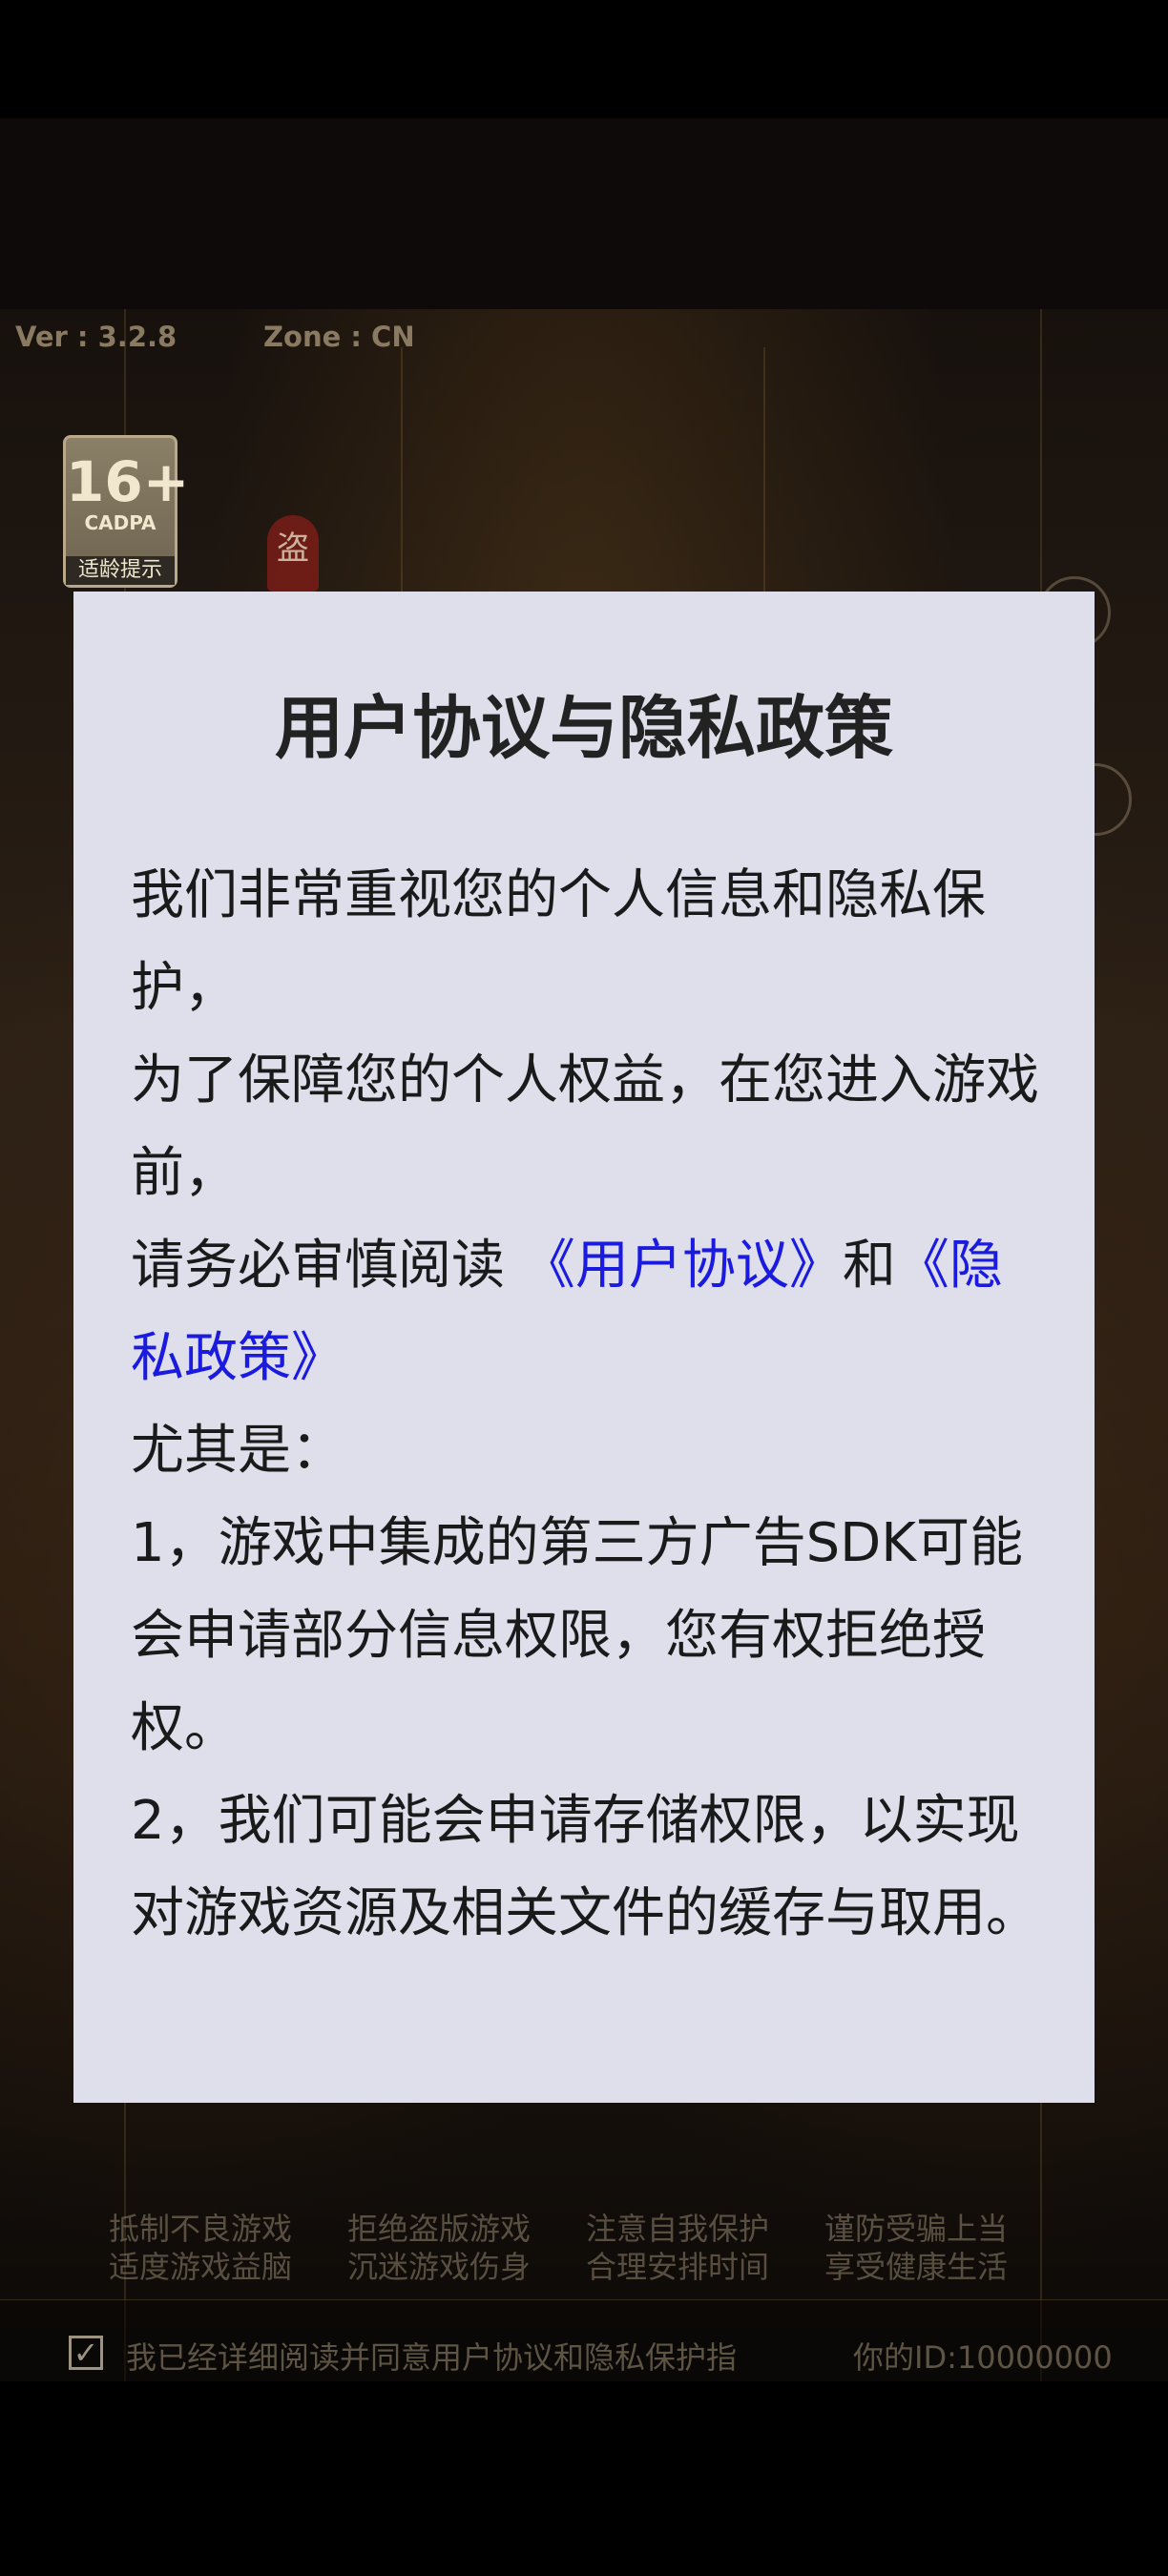 Image resolution: width=1168 pixels, height=2576 pixels. I want to click on version-label: Ver : 3.2.8, so click(96, 337).